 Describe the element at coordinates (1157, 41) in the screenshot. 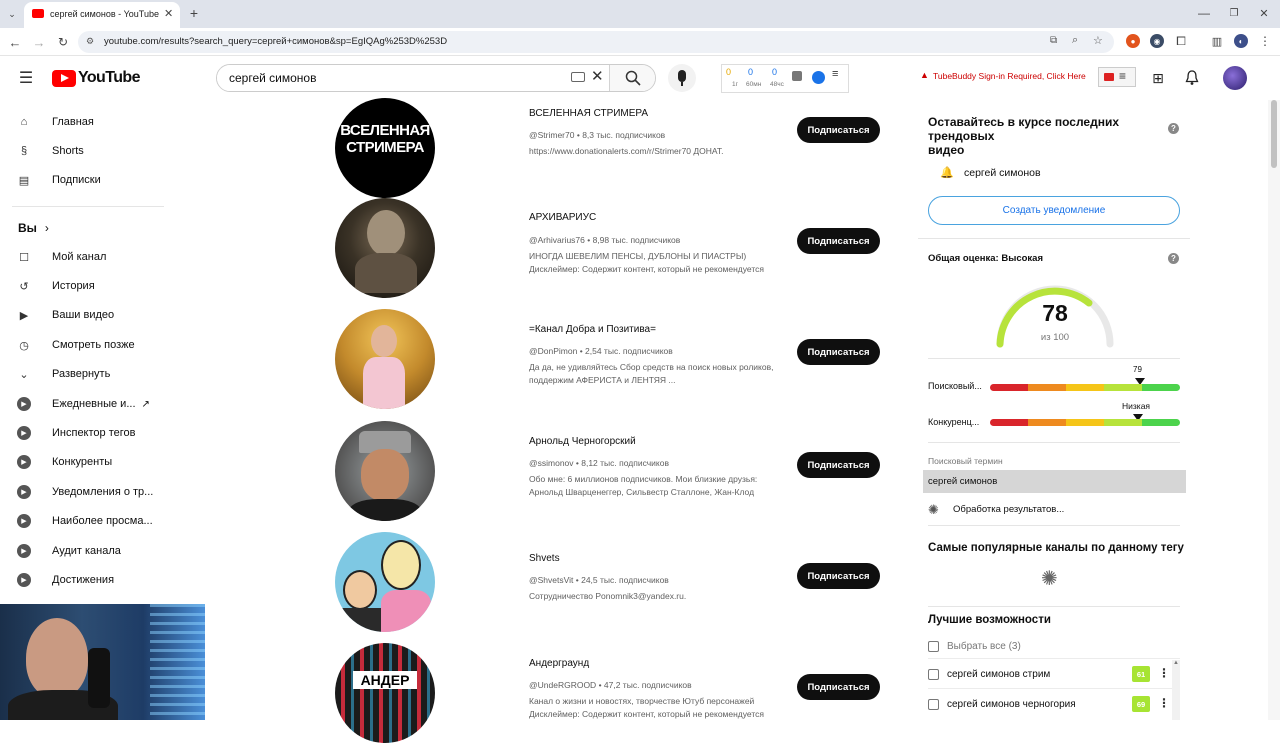

I see `extension-globe-icon: ◉` at that location.